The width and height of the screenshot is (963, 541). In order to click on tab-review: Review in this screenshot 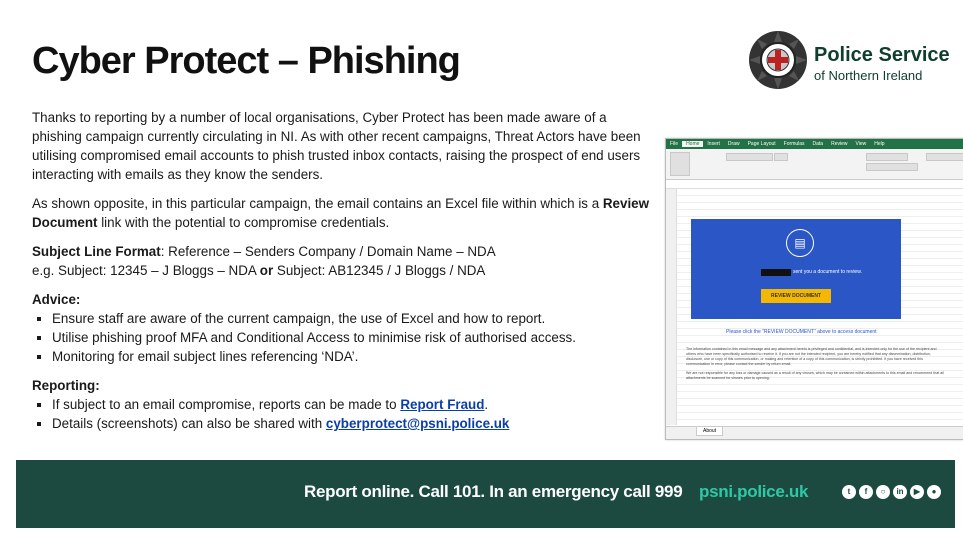, I will do `click(839, 144)`.